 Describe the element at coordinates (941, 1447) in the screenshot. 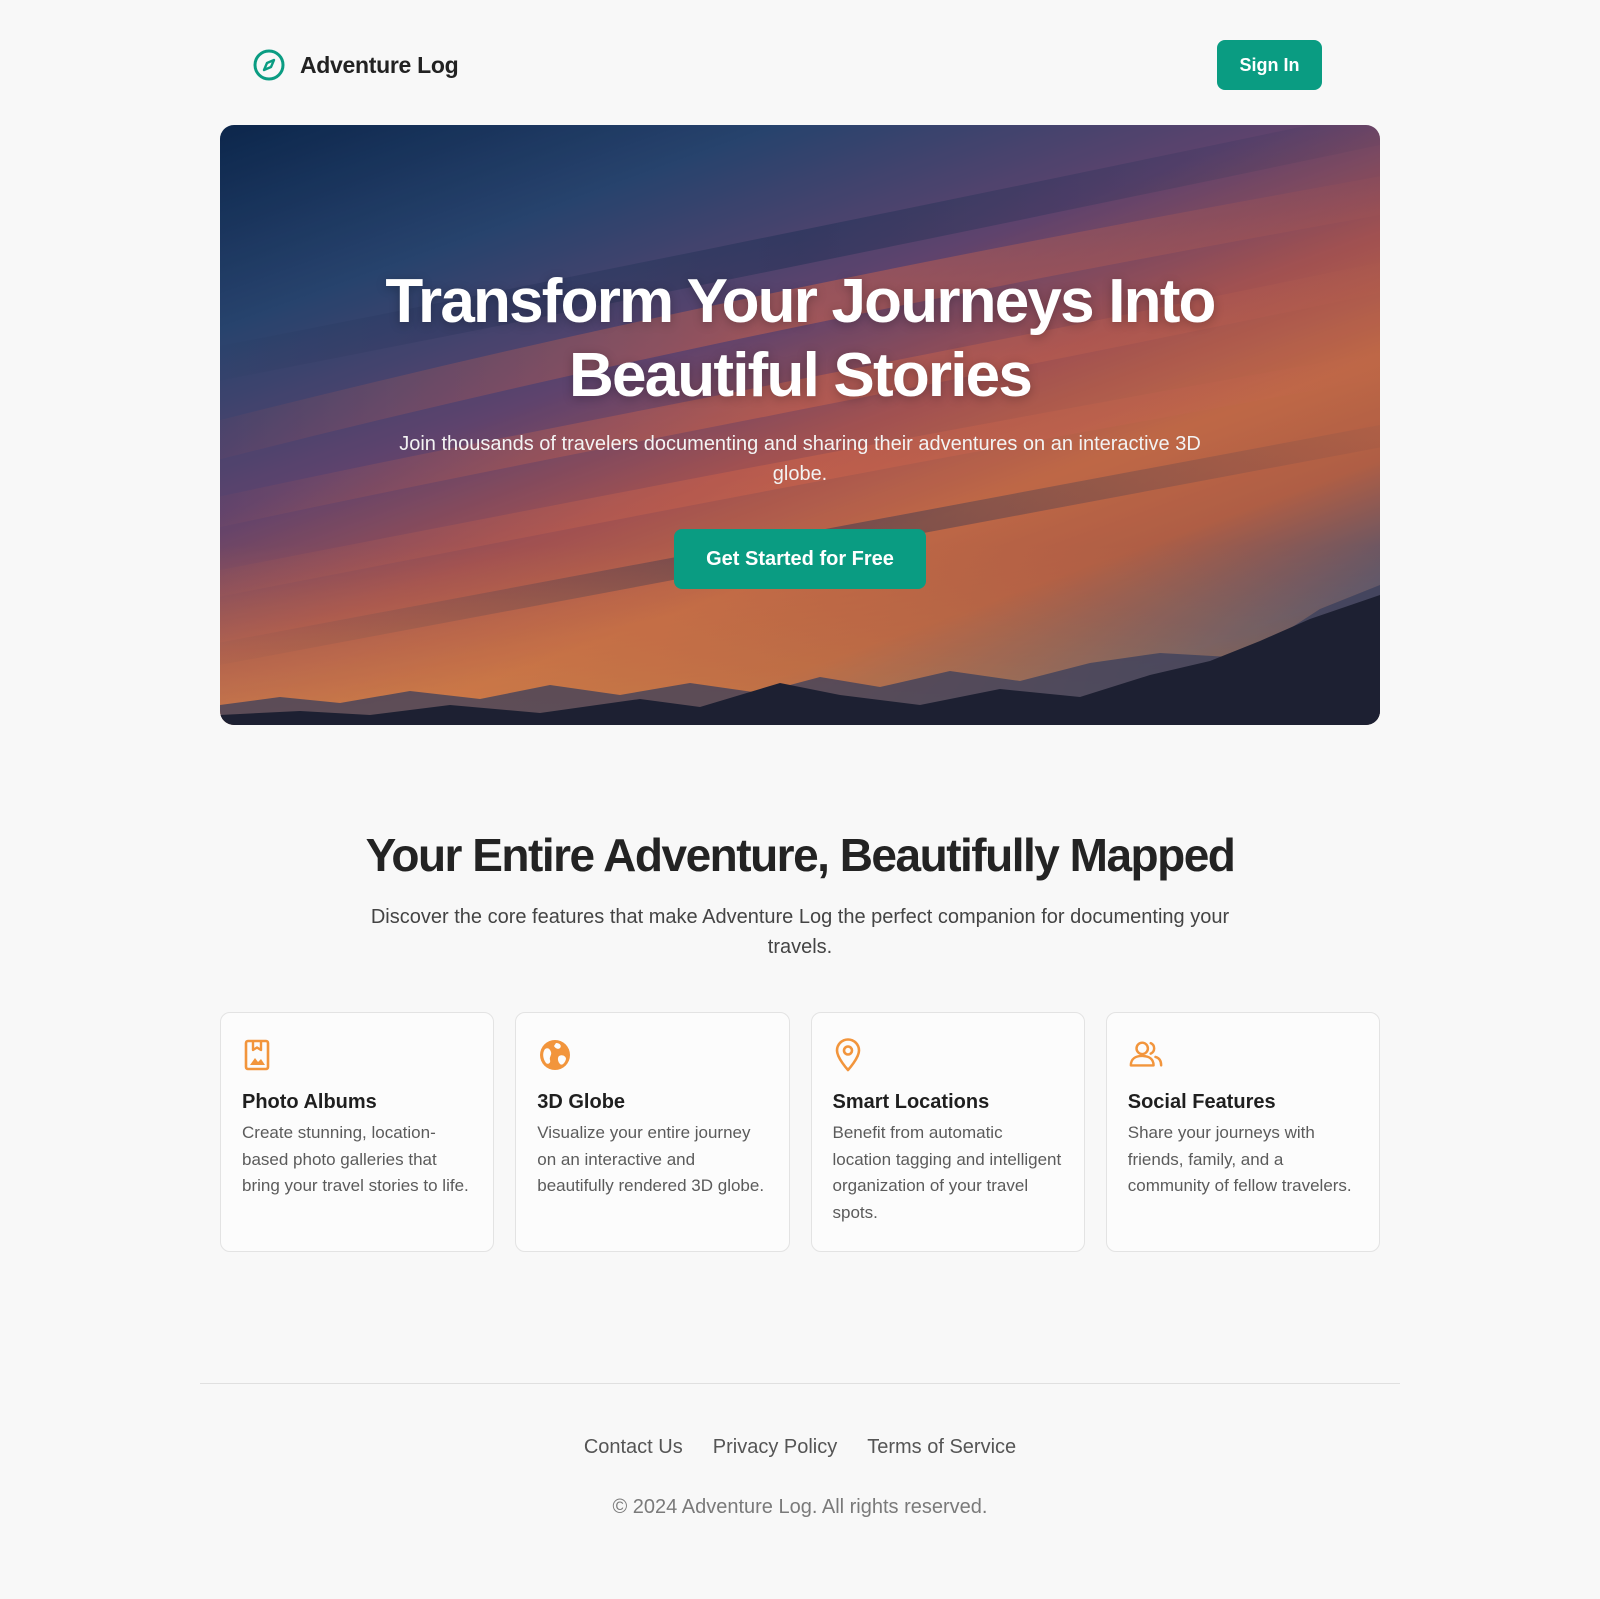

I see `terms-of-service-link: Terms of Service` at that location.